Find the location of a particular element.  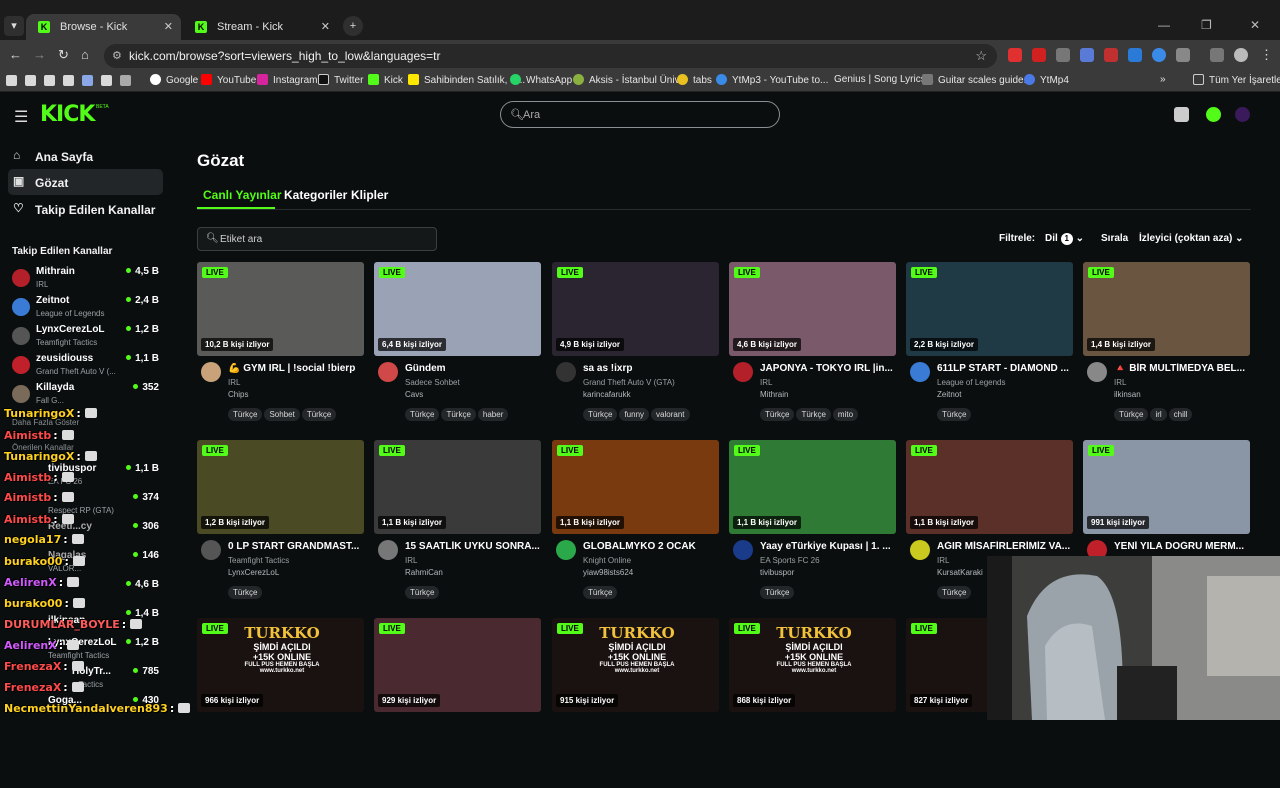

media-icon is located at coordinates (1217, 55).